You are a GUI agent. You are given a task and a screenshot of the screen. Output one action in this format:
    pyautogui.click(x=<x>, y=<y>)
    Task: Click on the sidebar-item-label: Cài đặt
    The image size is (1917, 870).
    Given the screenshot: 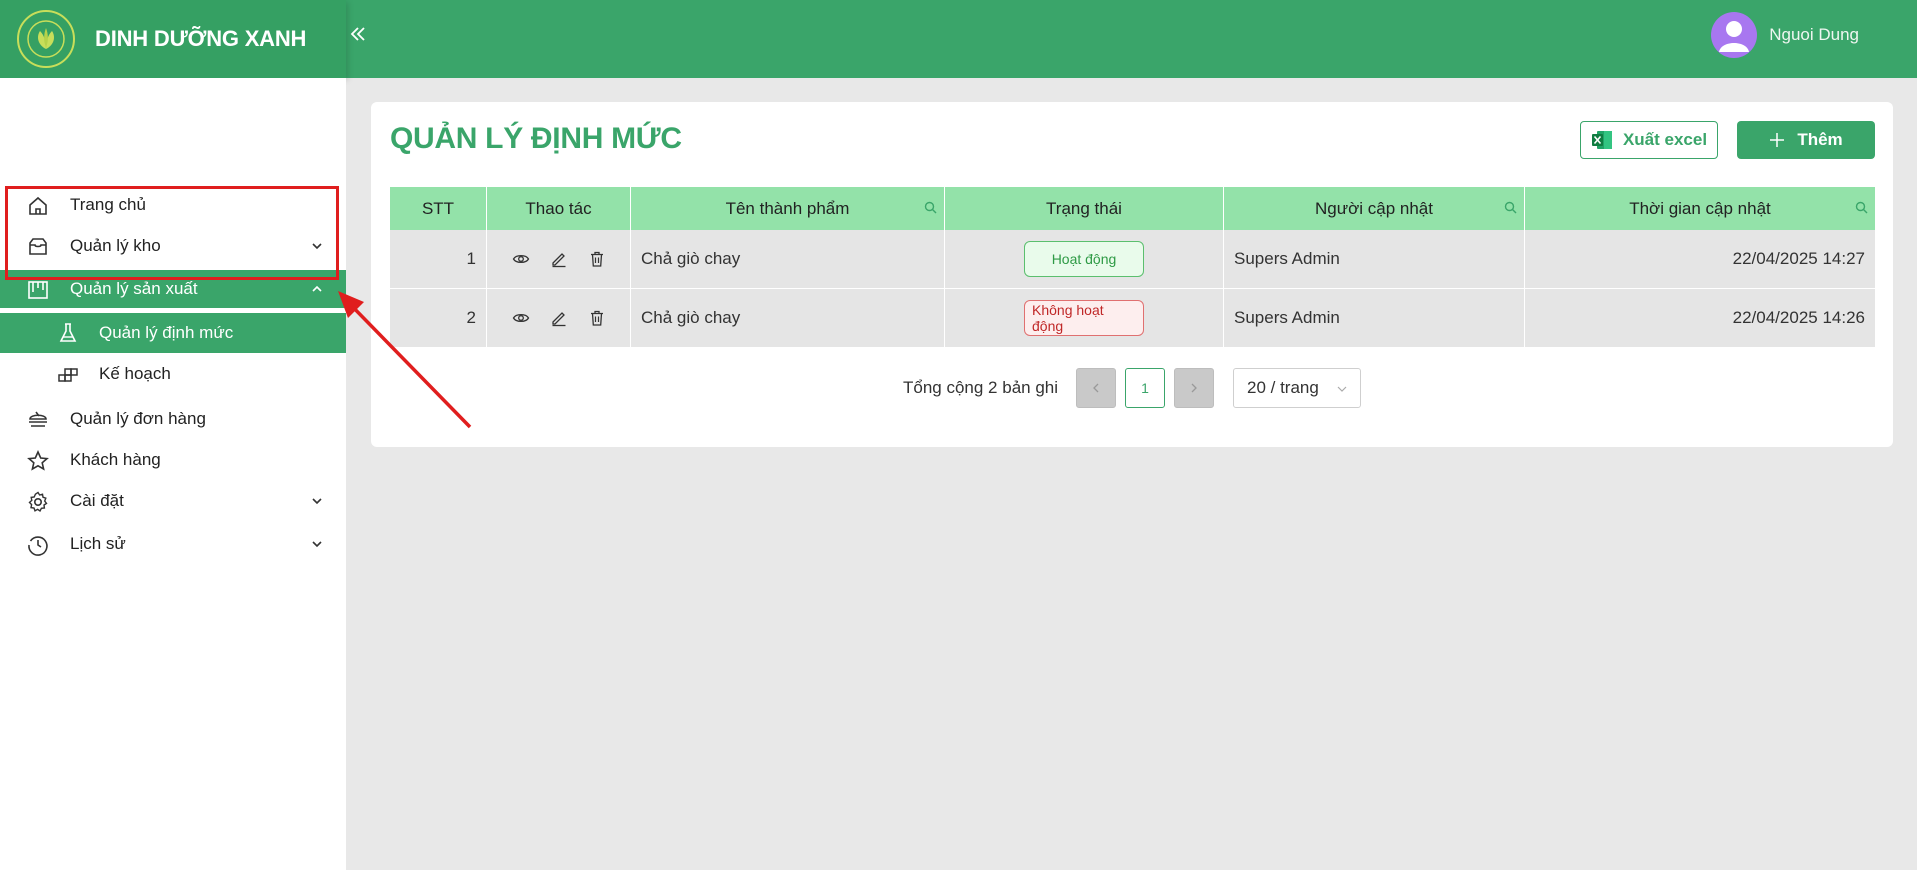 What is the action you would take?
    pyautogui.click(x=97, y=500)
    